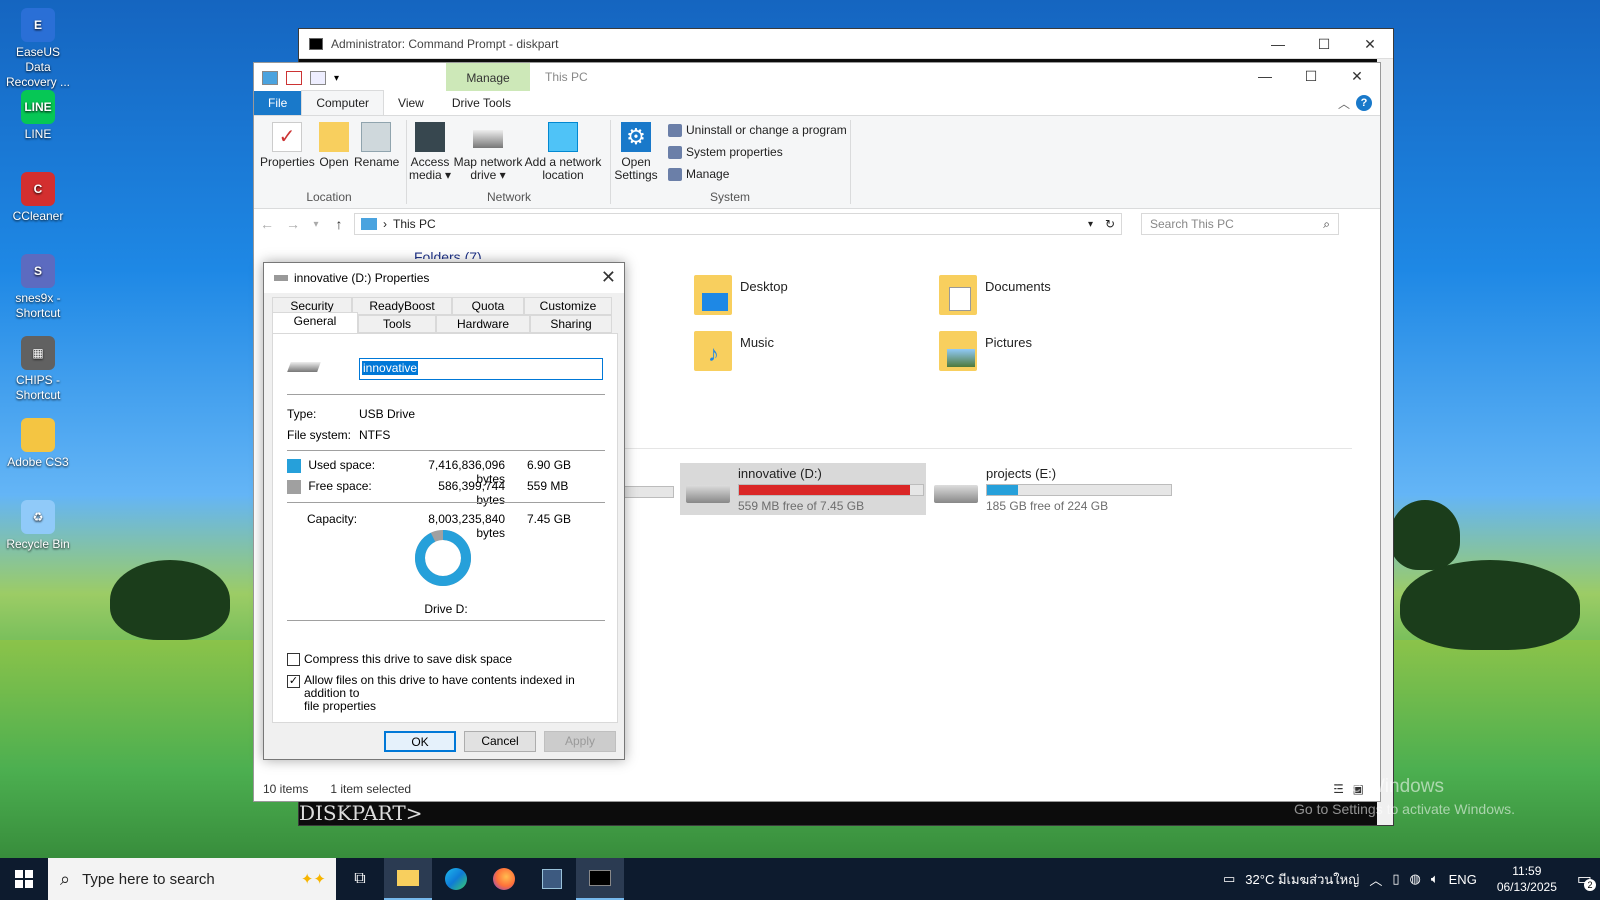 Image resolution: width=1600 pixels, height=900 pixels. Describe the element at coordinates (1414, 879) in the screenshot. I see `network-icon: ◍` at that location.